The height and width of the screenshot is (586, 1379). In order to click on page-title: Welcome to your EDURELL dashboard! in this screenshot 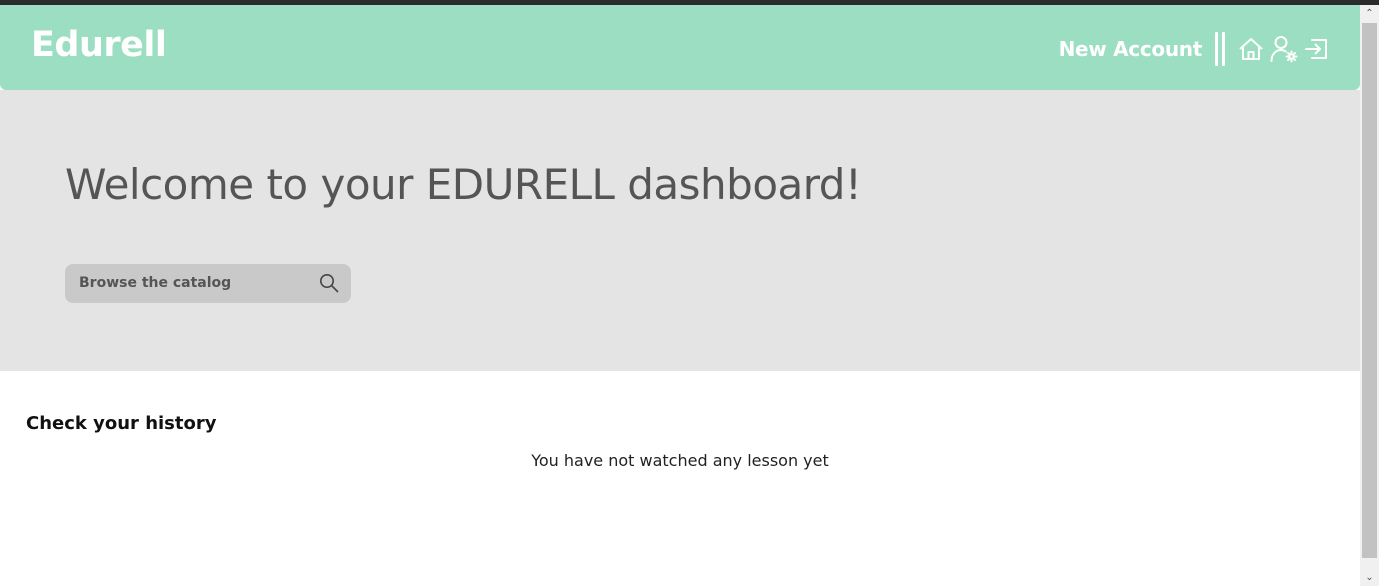, I will do `click(463, 184)`.